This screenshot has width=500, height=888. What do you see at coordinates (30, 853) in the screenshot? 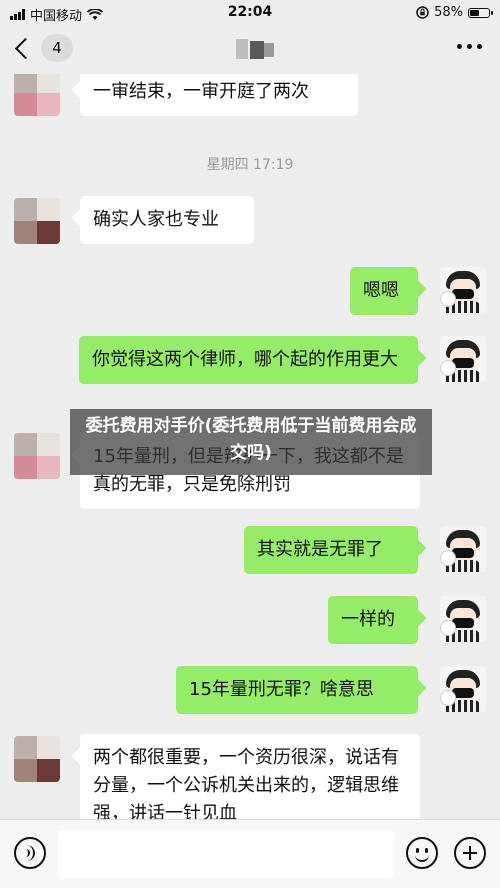
I see `voice-icon` at bounding box center [30, 853].